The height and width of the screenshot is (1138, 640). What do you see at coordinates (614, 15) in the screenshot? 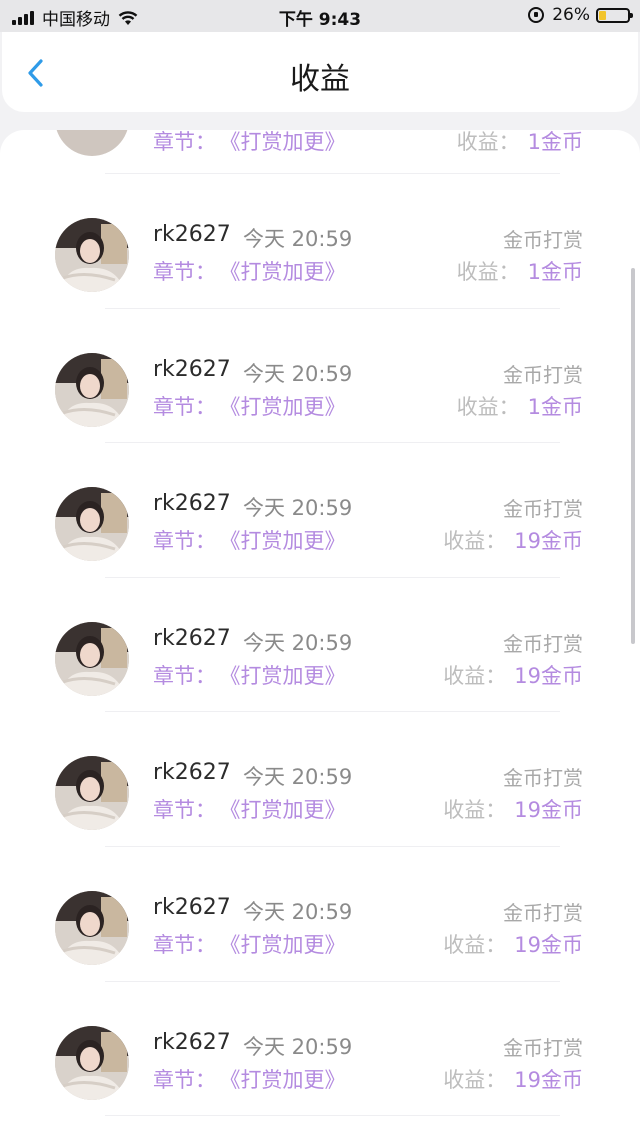
I see `battery-icon` at bounding box center [614, 15].